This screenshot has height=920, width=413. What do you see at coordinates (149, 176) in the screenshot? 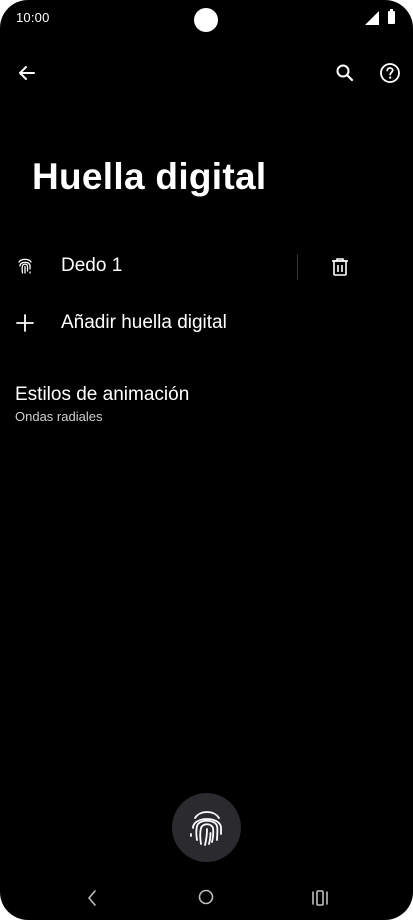
I see `page-title: Huella digital` at bounding box center [149, 176].